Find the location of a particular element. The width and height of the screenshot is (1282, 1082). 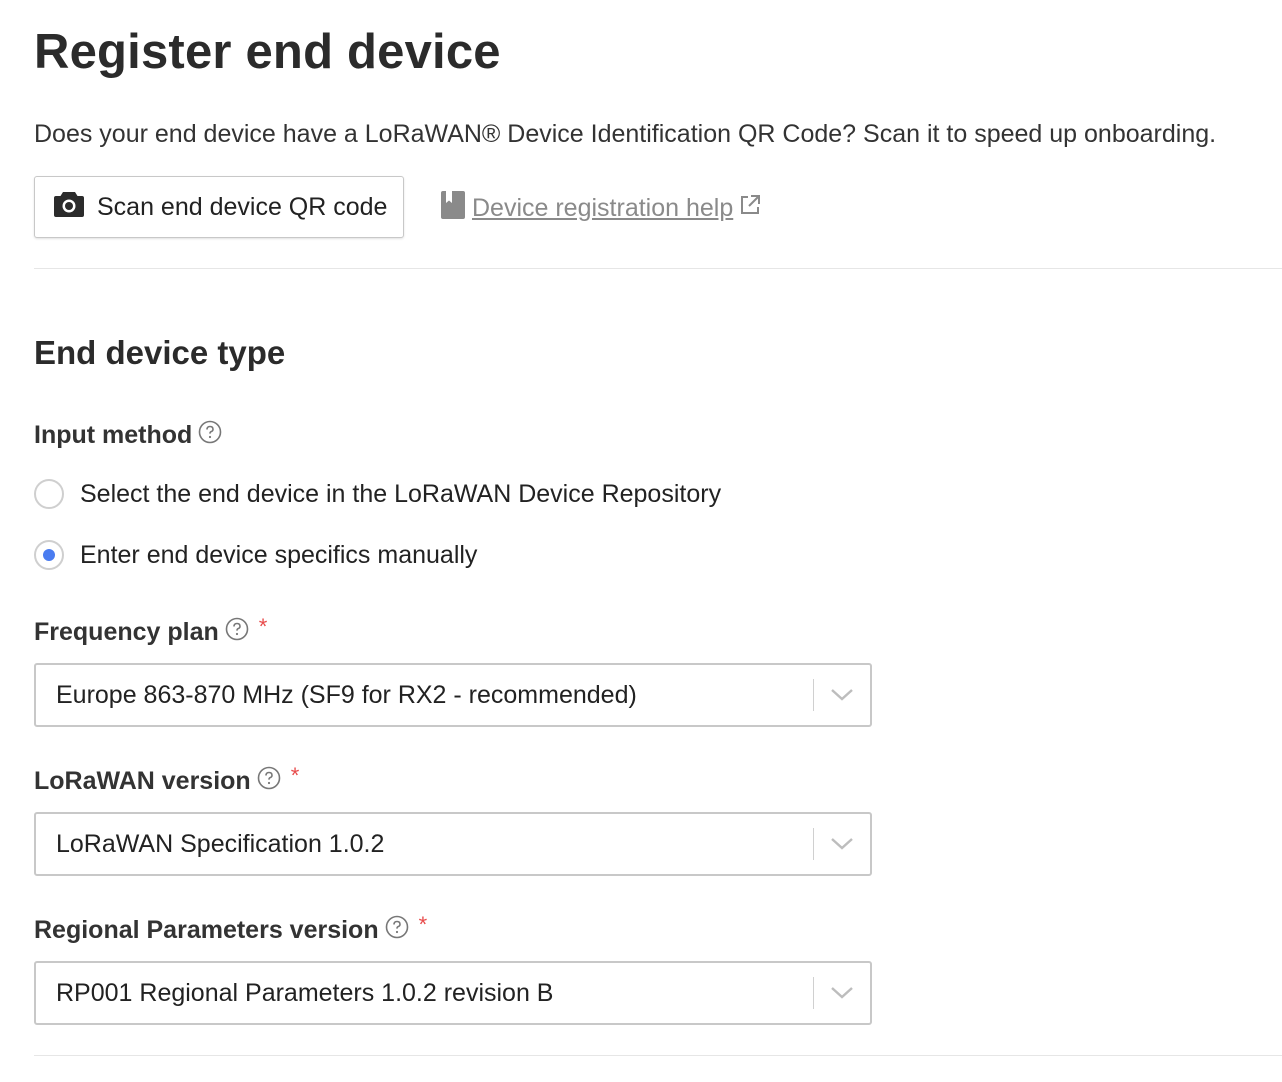

input-method-label-text: Input method is located at coordinates (113, 435).